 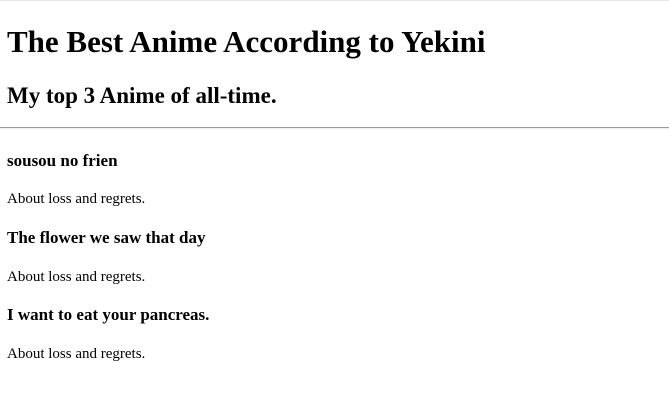 I want to click on anime-title: sousou no frien, so click(x=62, y=160).